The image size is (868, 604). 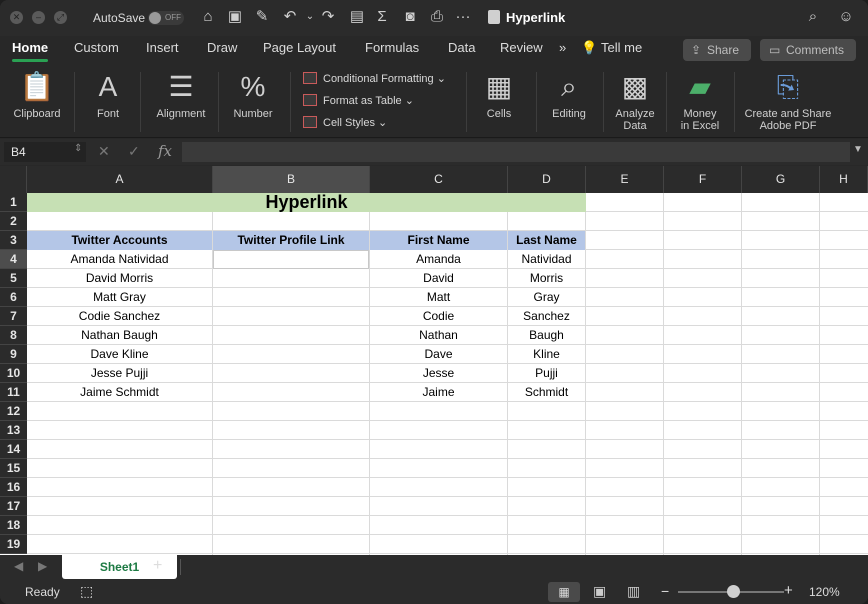 What do you see at coordinates (328, 17) in the screenshot?
I see `redo-icon: ↷` at bounding box center [328, 17].